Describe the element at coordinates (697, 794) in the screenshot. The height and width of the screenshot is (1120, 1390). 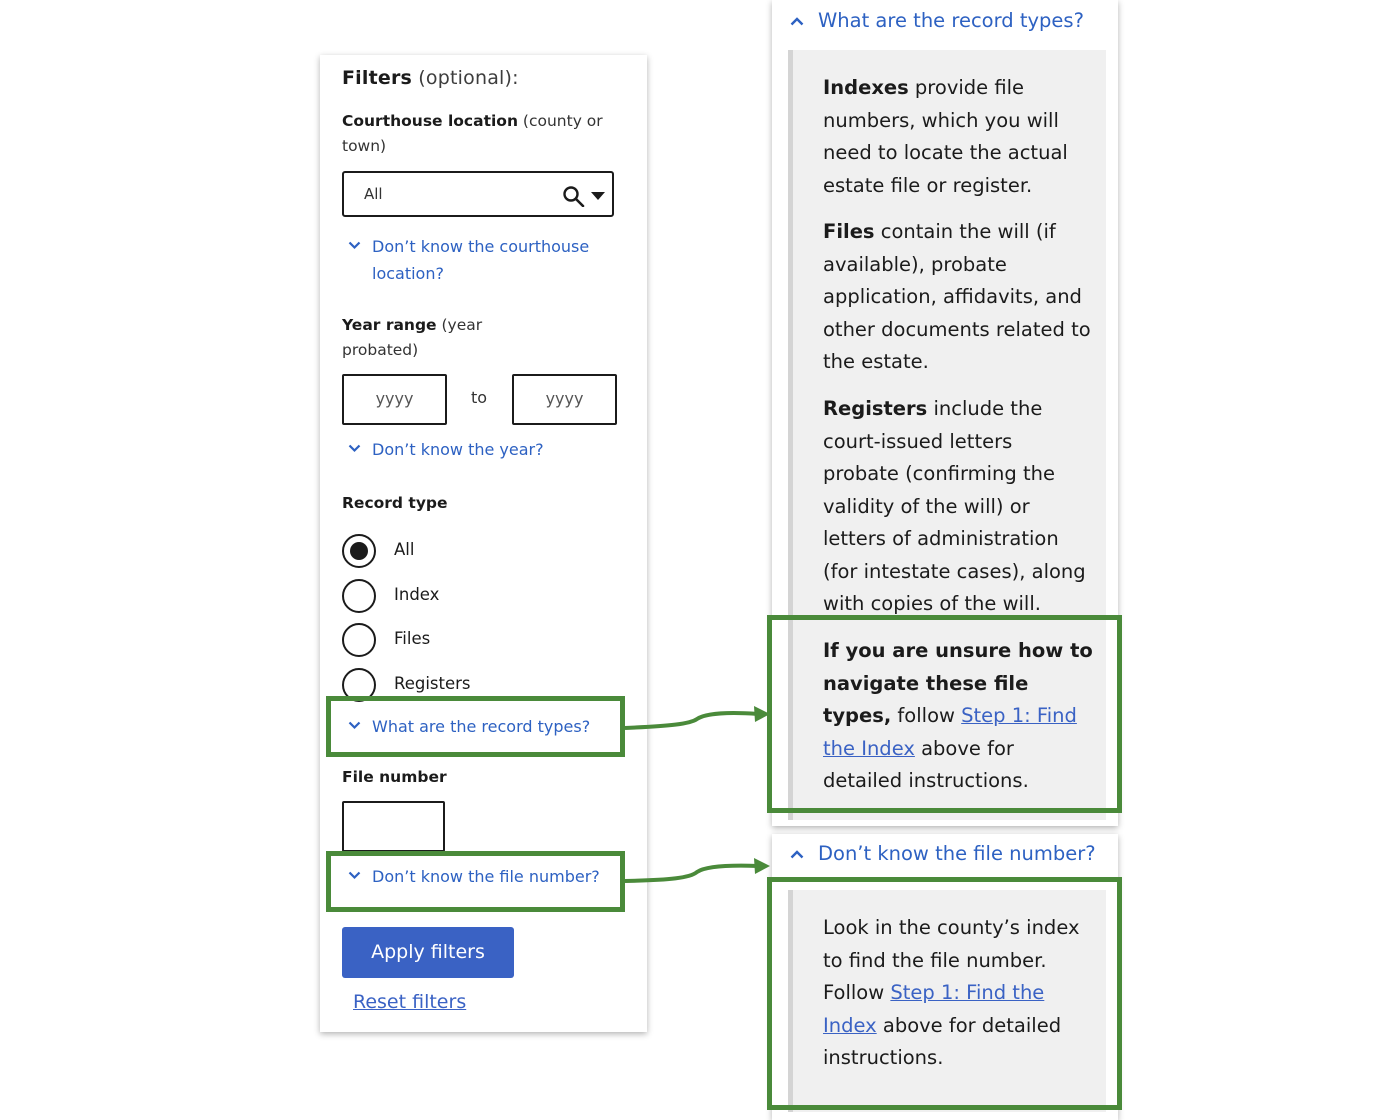
I see `callout-arrows` at that location.